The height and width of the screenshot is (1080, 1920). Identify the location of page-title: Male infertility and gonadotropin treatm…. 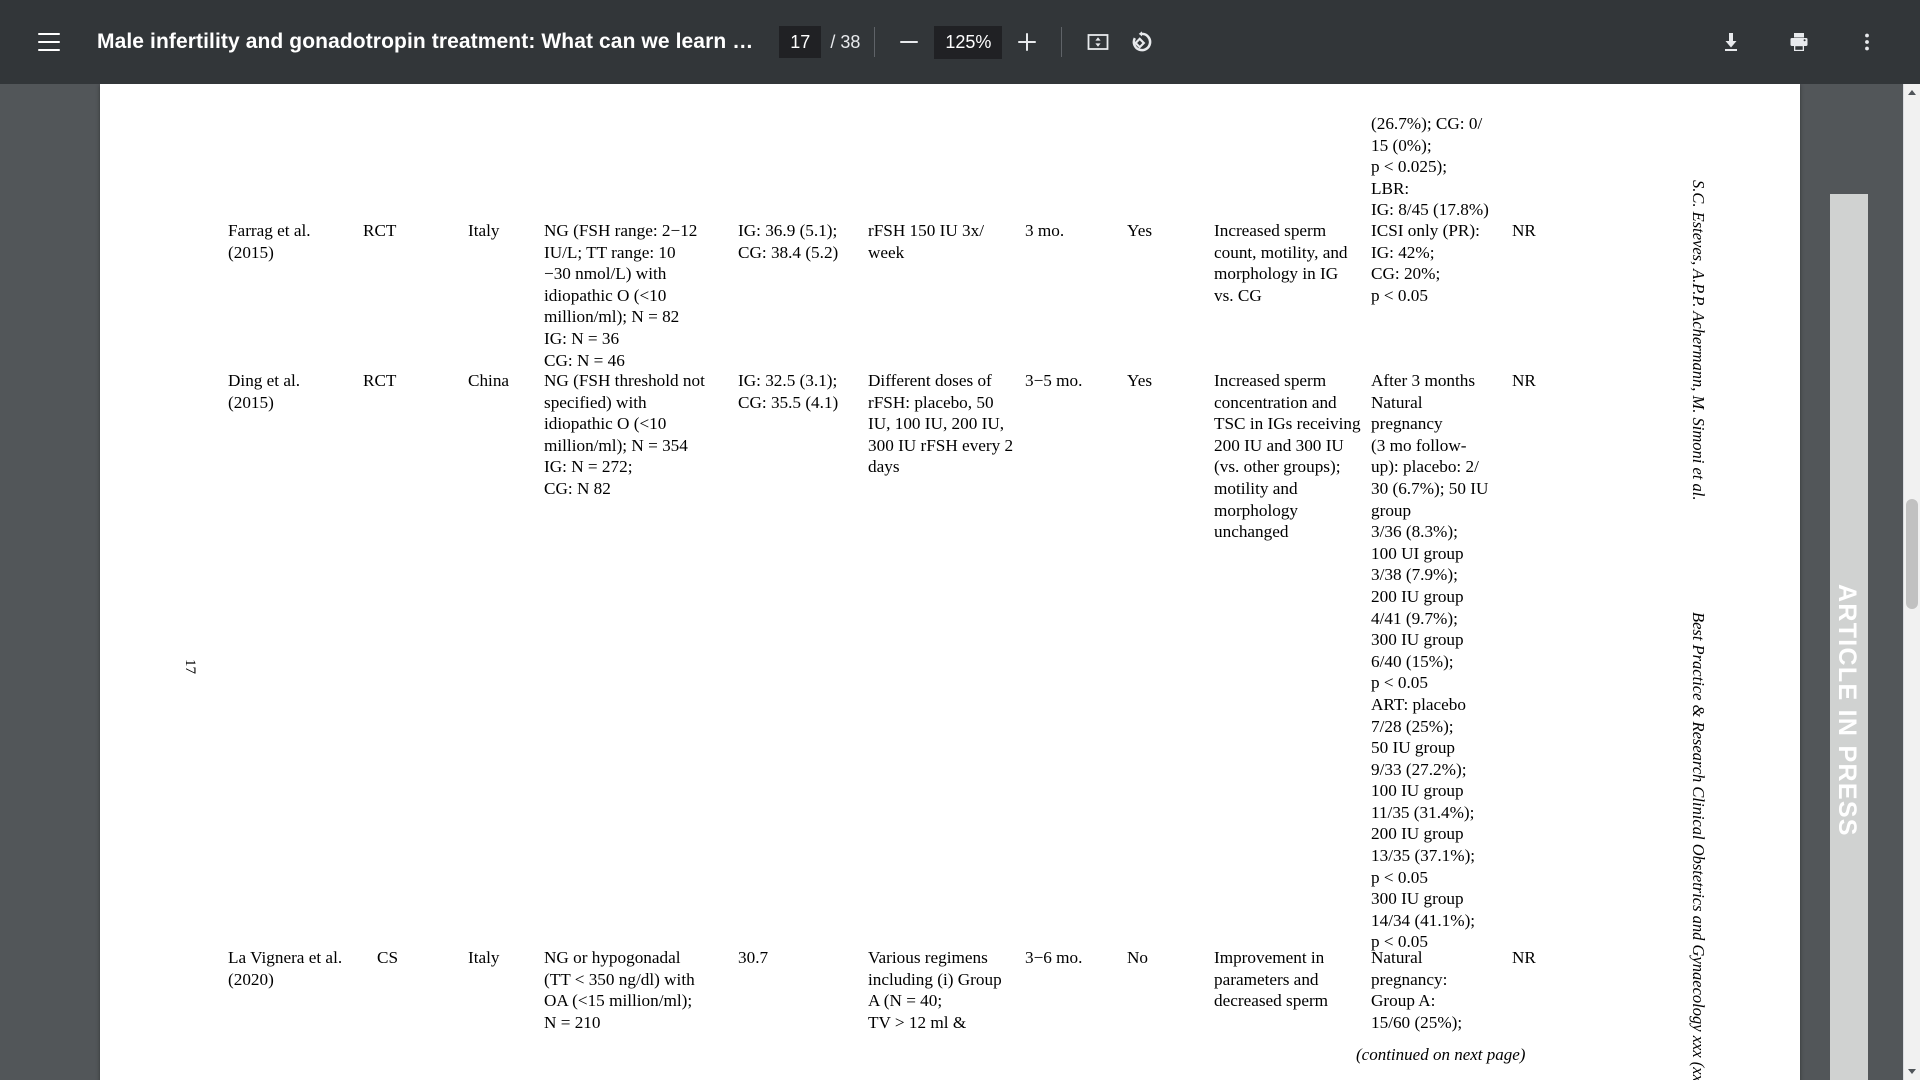
(425, 41).